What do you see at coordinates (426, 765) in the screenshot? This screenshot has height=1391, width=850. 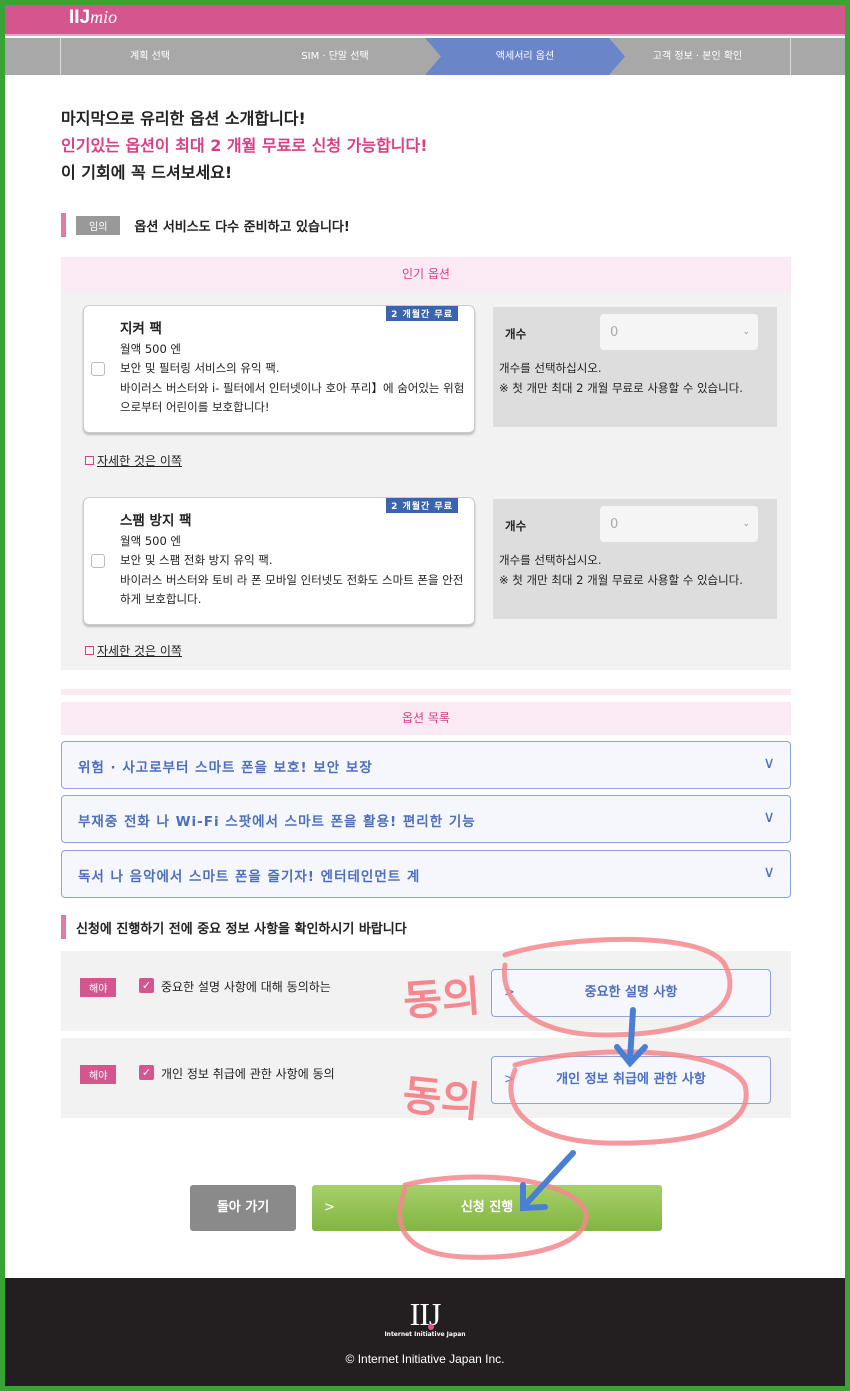 I see `accordion-security: 위험 · 사고로부터 스마트 폰을 보호! 보안 보장 ∨` at bounding box center [426, 765].